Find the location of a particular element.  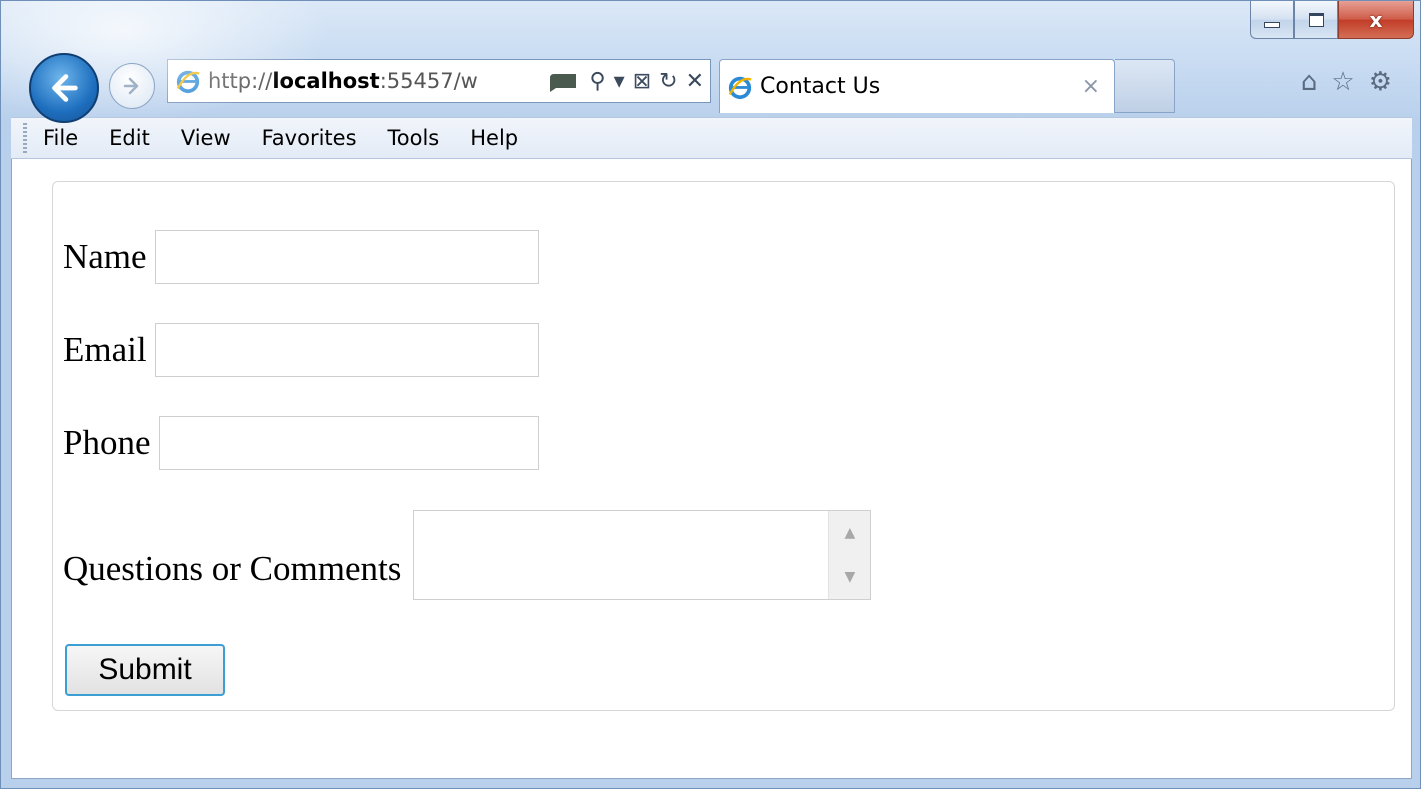

address-url: http://localhost:55457/wo is located at coordinates (343, 81).